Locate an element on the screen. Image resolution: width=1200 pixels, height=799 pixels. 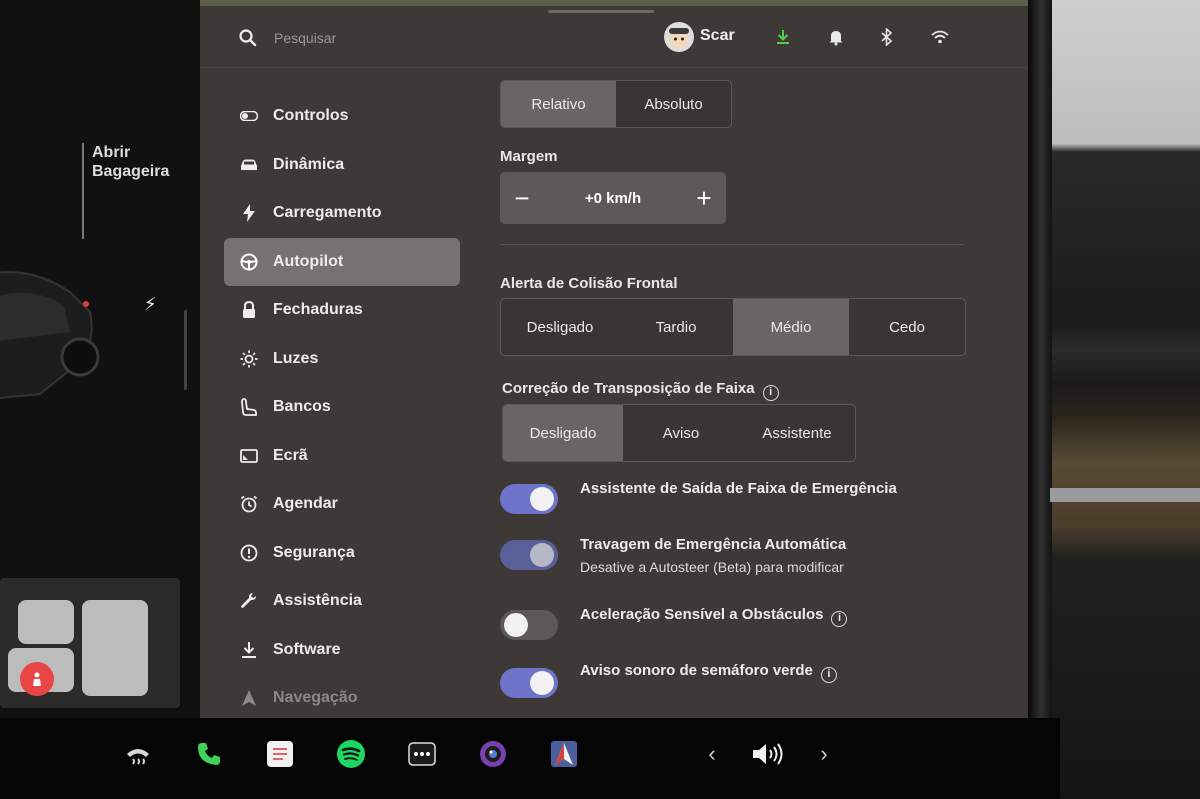
sidebar-item-label: Software is located at coordinates (307, 649).